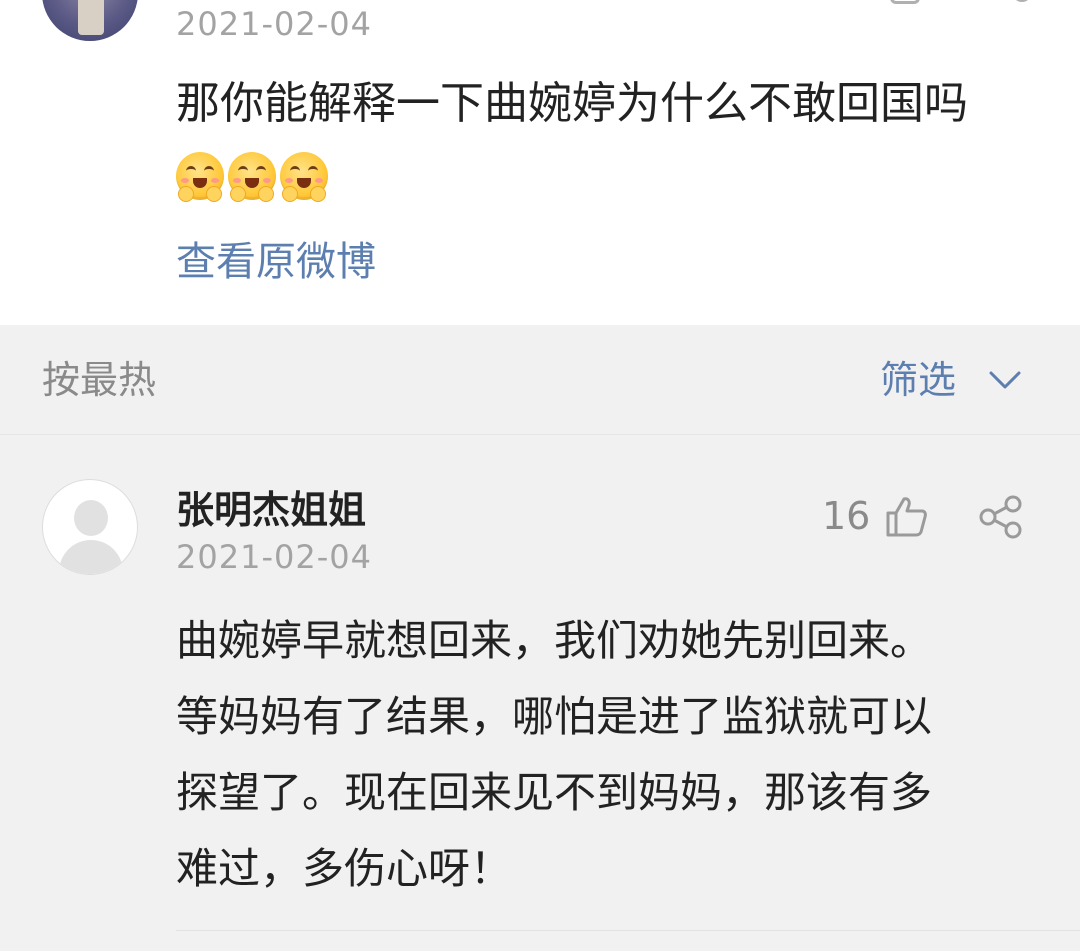 This screenshot has height=951, width=1080. I want to click on comment-text-line: 难过，多伤心呀！, so click(344, 868).